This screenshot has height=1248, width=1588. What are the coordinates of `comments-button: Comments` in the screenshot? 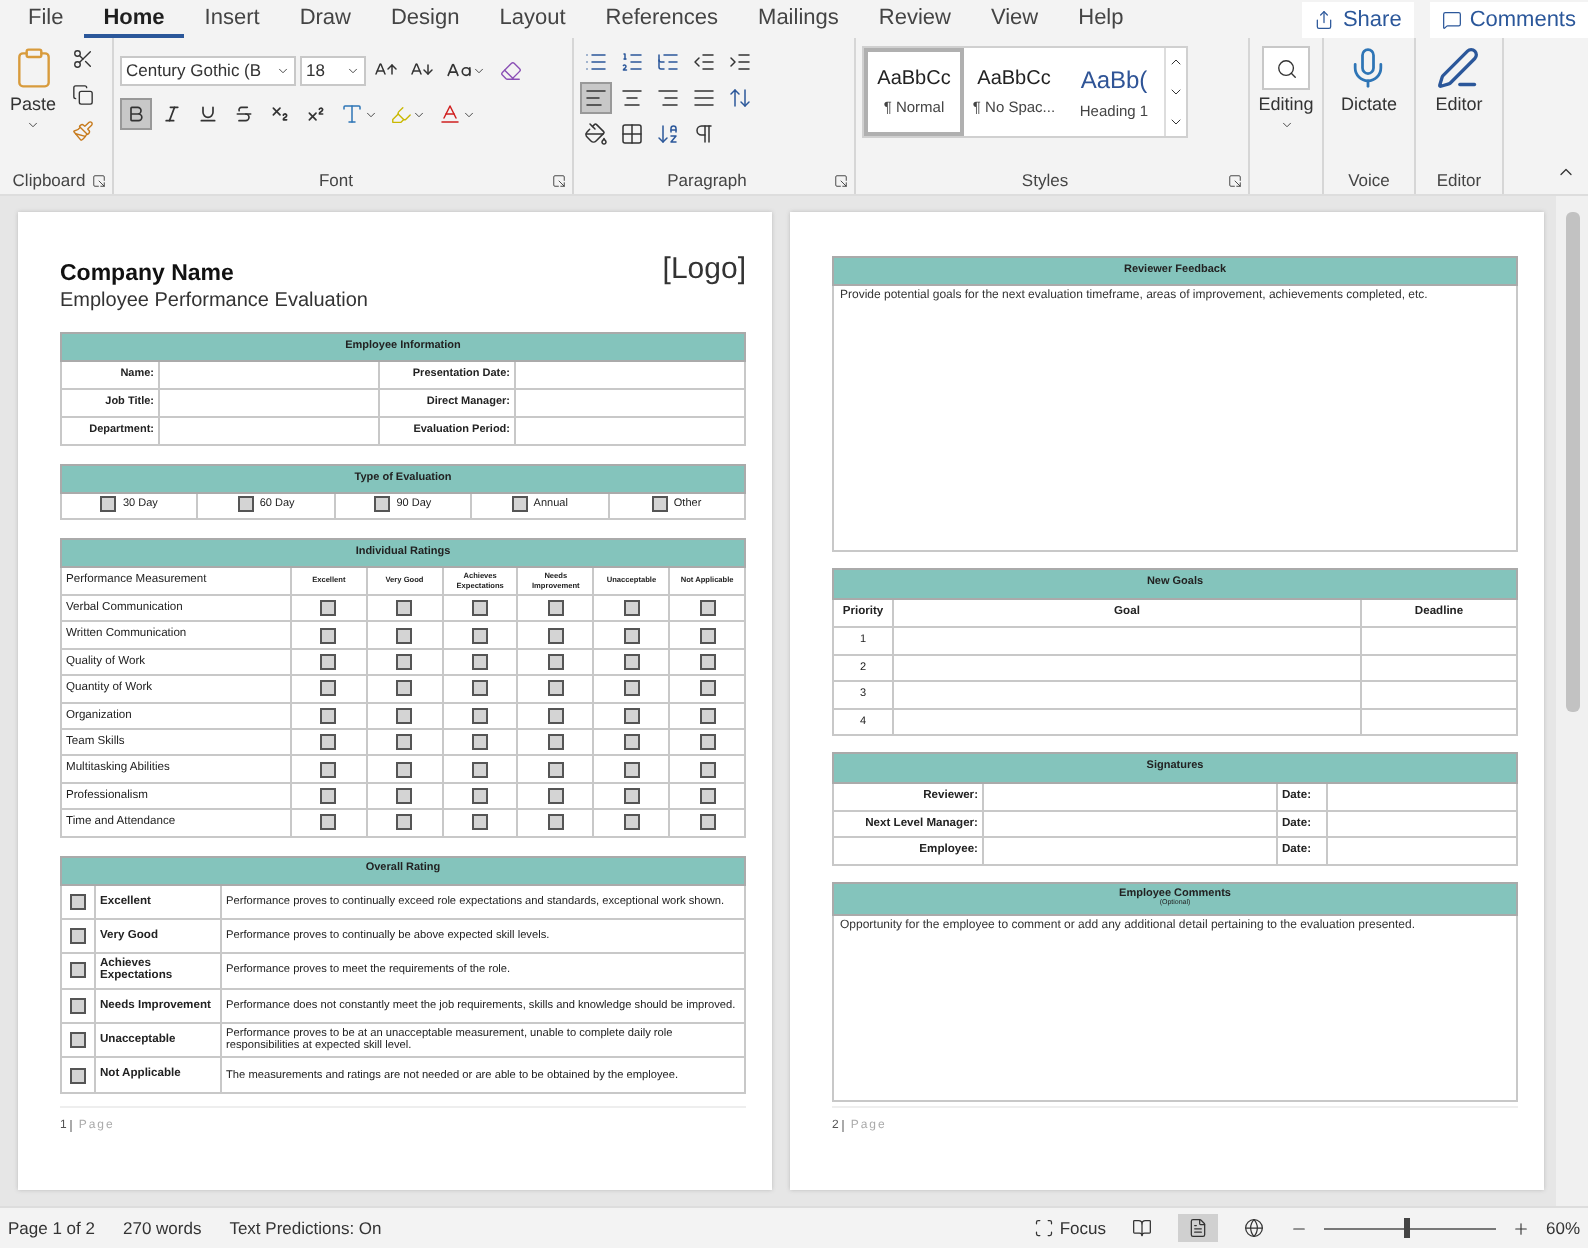 It's located at (1508, 19).